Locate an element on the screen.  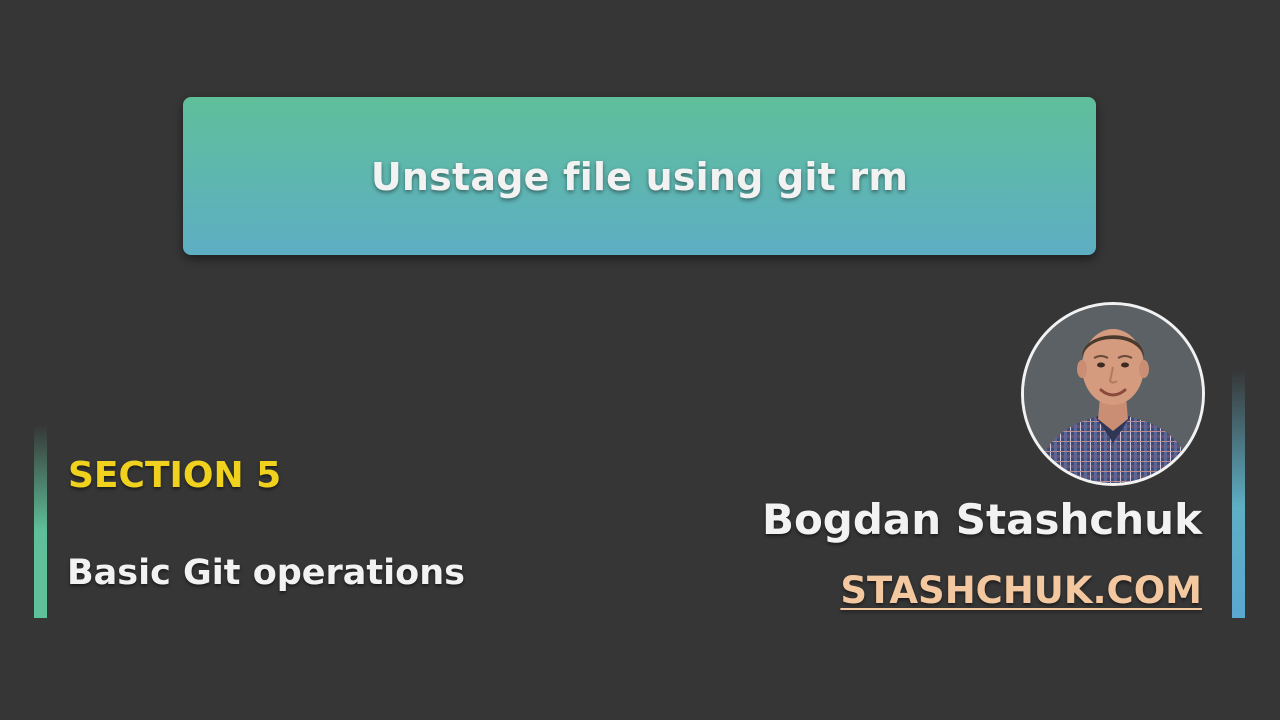
author-photo-icon is located at coordinates (1113, 394).